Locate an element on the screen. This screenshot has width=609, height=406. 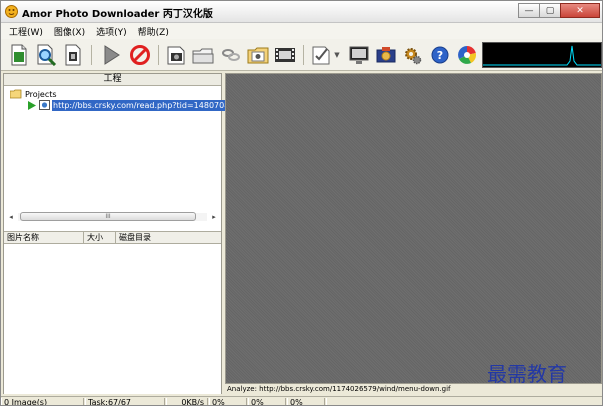
webpage-icon is located at coordinates (44, 105).